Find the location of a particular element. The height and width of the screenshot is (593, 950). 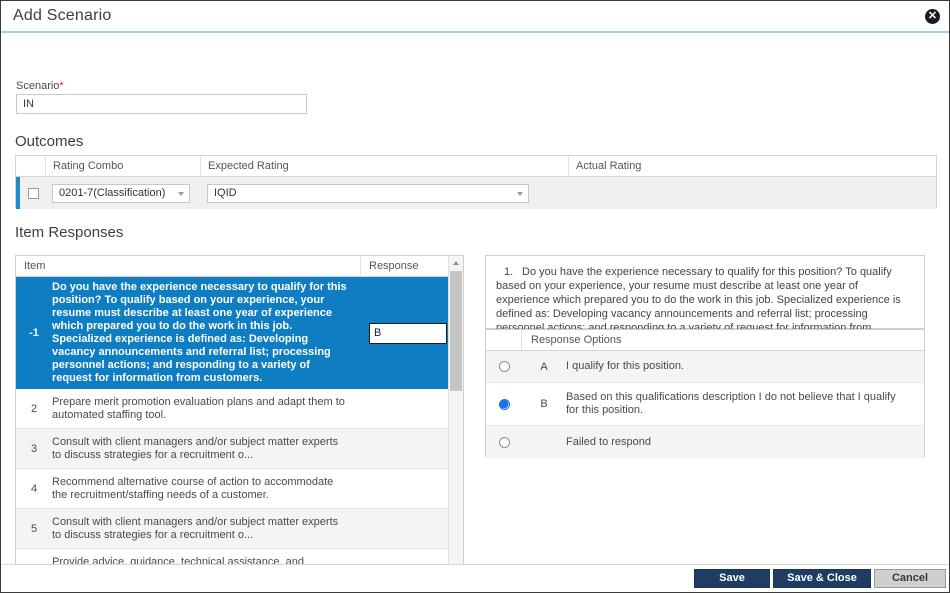

response-options-radio-col is located at coordinates (504, 340).